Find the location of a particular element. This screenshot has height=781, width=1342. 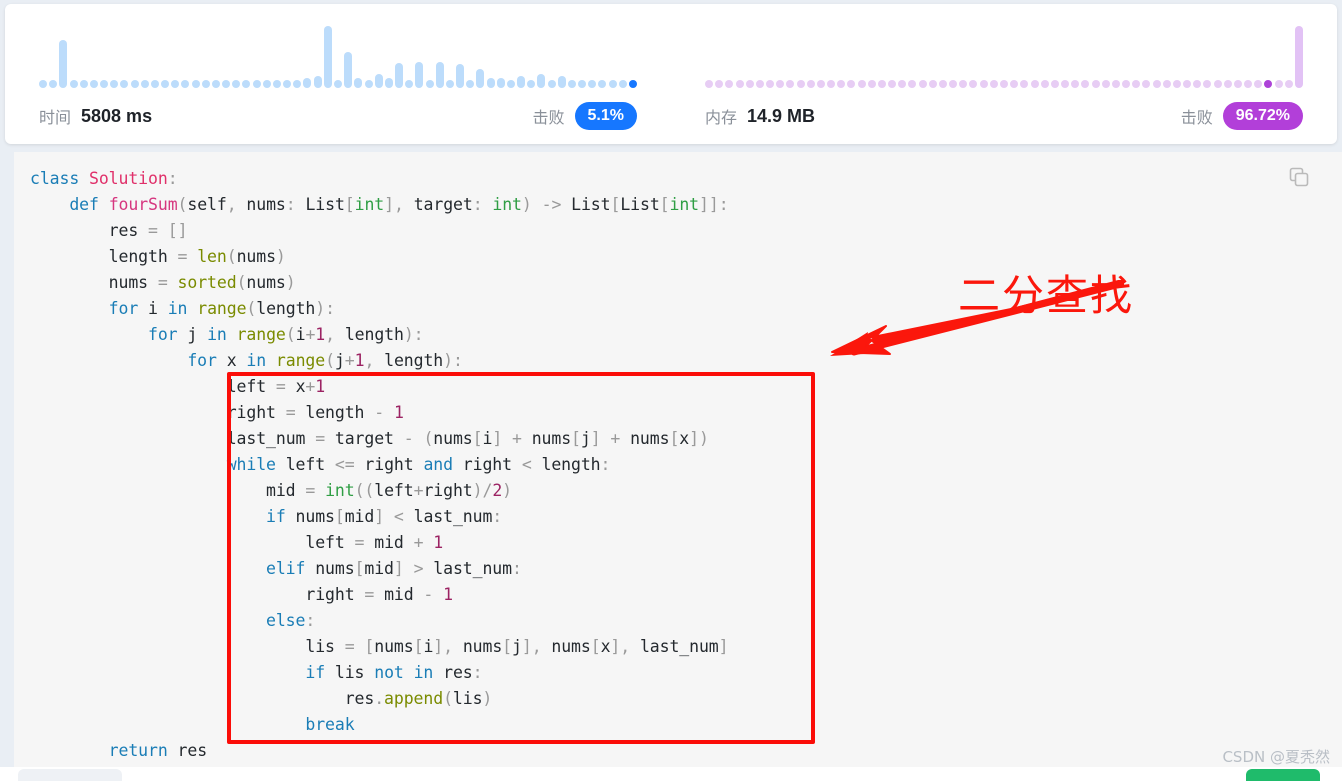

bottom-left-pill is located at coordinates (70, 775).